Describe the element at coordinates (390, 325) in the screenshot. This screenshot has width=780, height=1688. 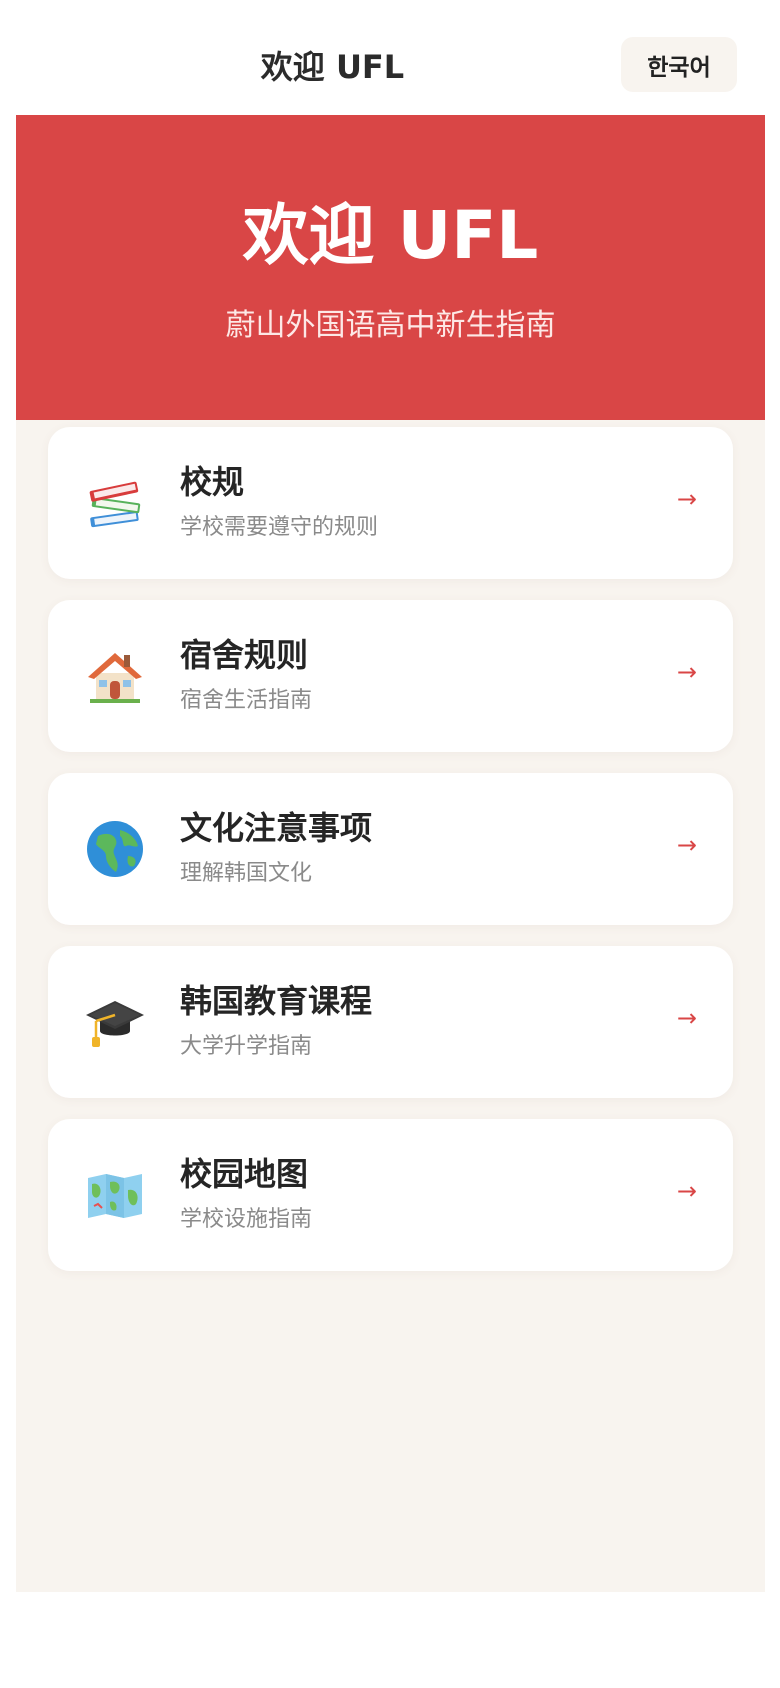
I see `hero-subtitle: 蔚山外国语高中新生指南` at that location.